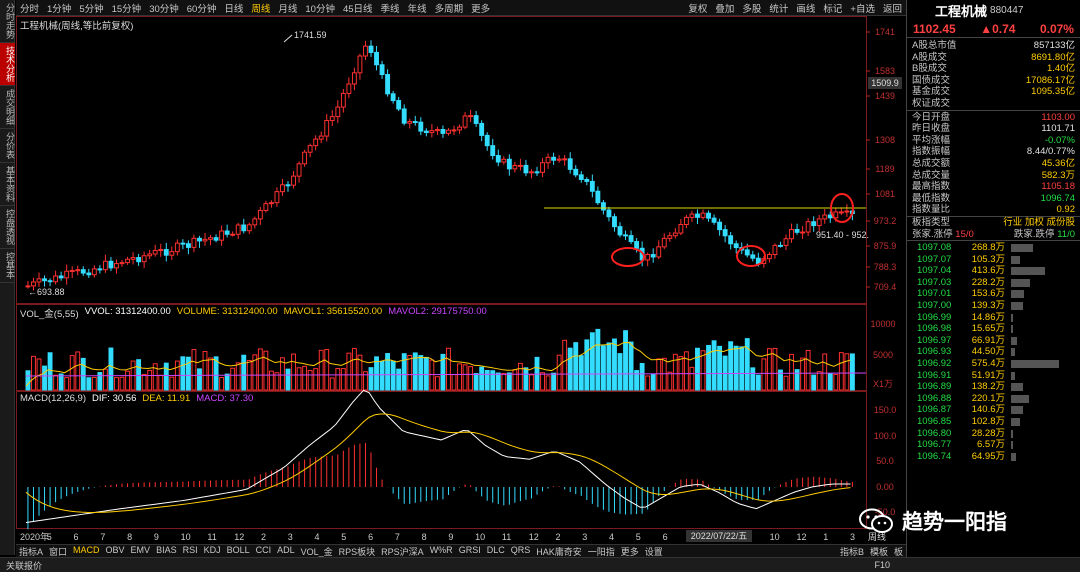 This screenshot has width=1080, height=572. I want to click on indicator-tab-7: KDJ, so click(212, 551).